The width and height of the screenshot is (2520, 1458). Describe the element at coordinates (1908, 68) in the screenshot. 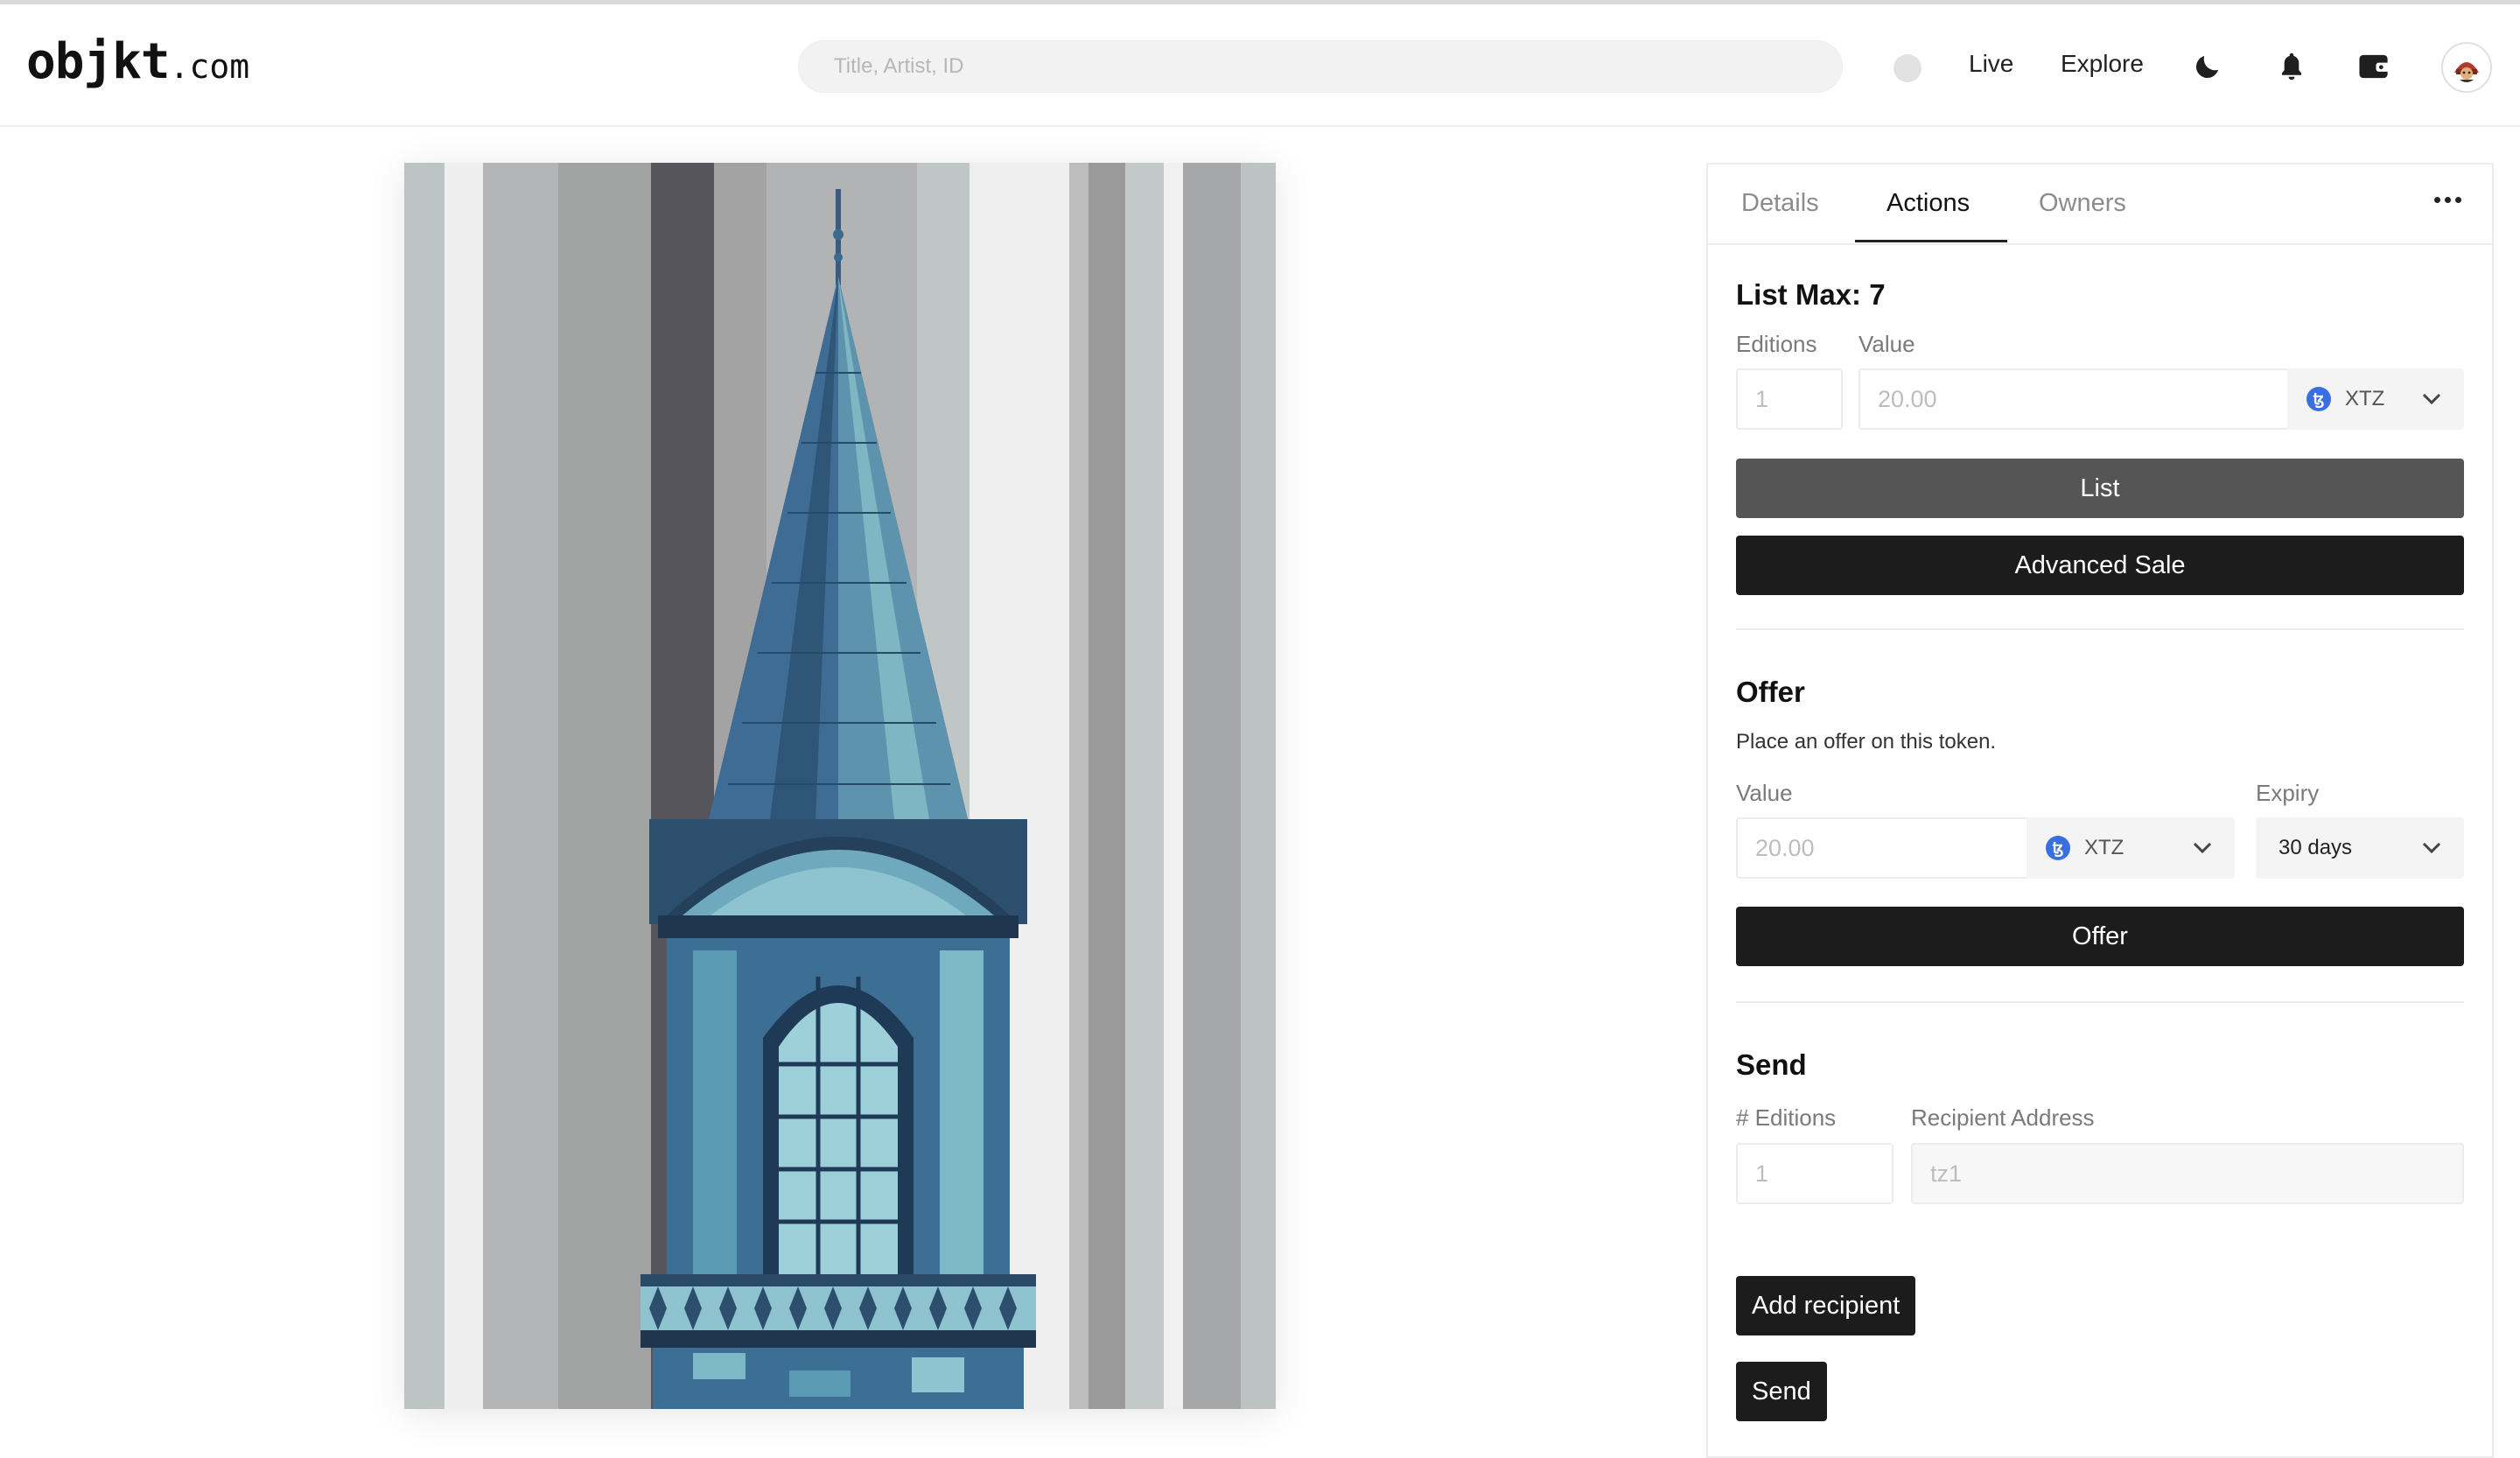

I see `status-dot-icon` at that location.